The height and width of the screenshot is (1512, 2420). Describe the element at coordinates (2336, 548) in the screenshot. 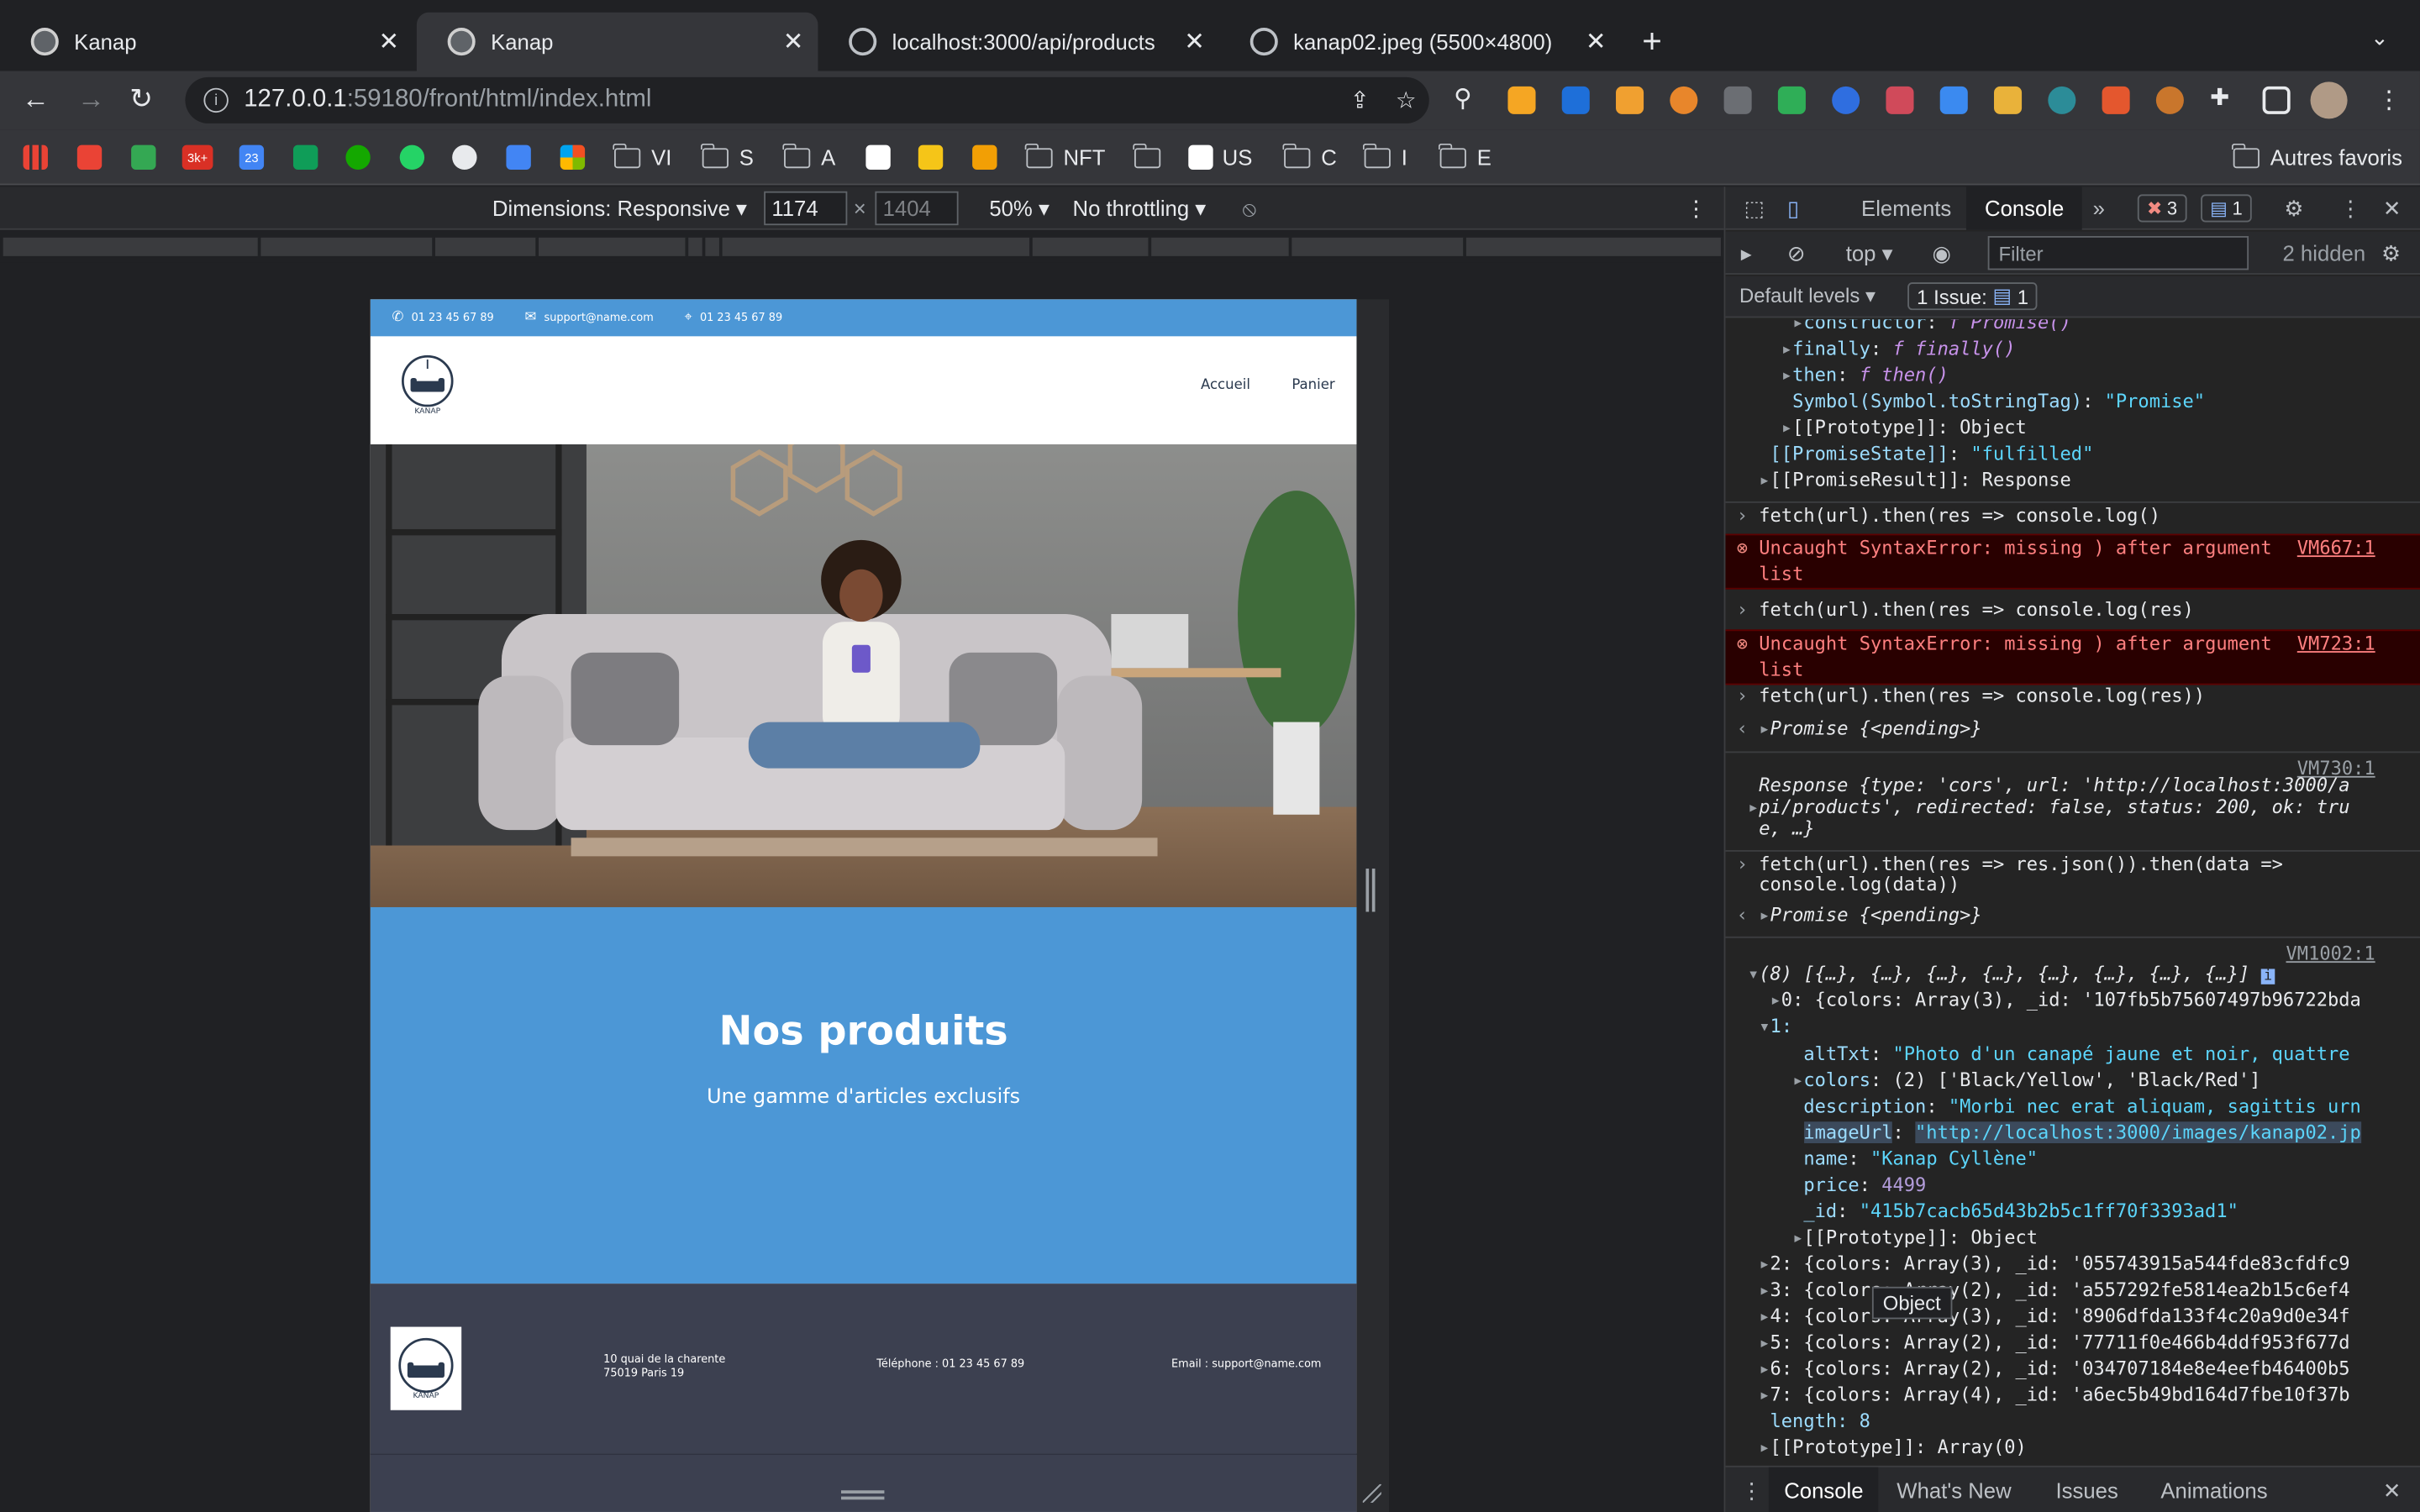

I see `error-source-link: VM667:1` at that location.